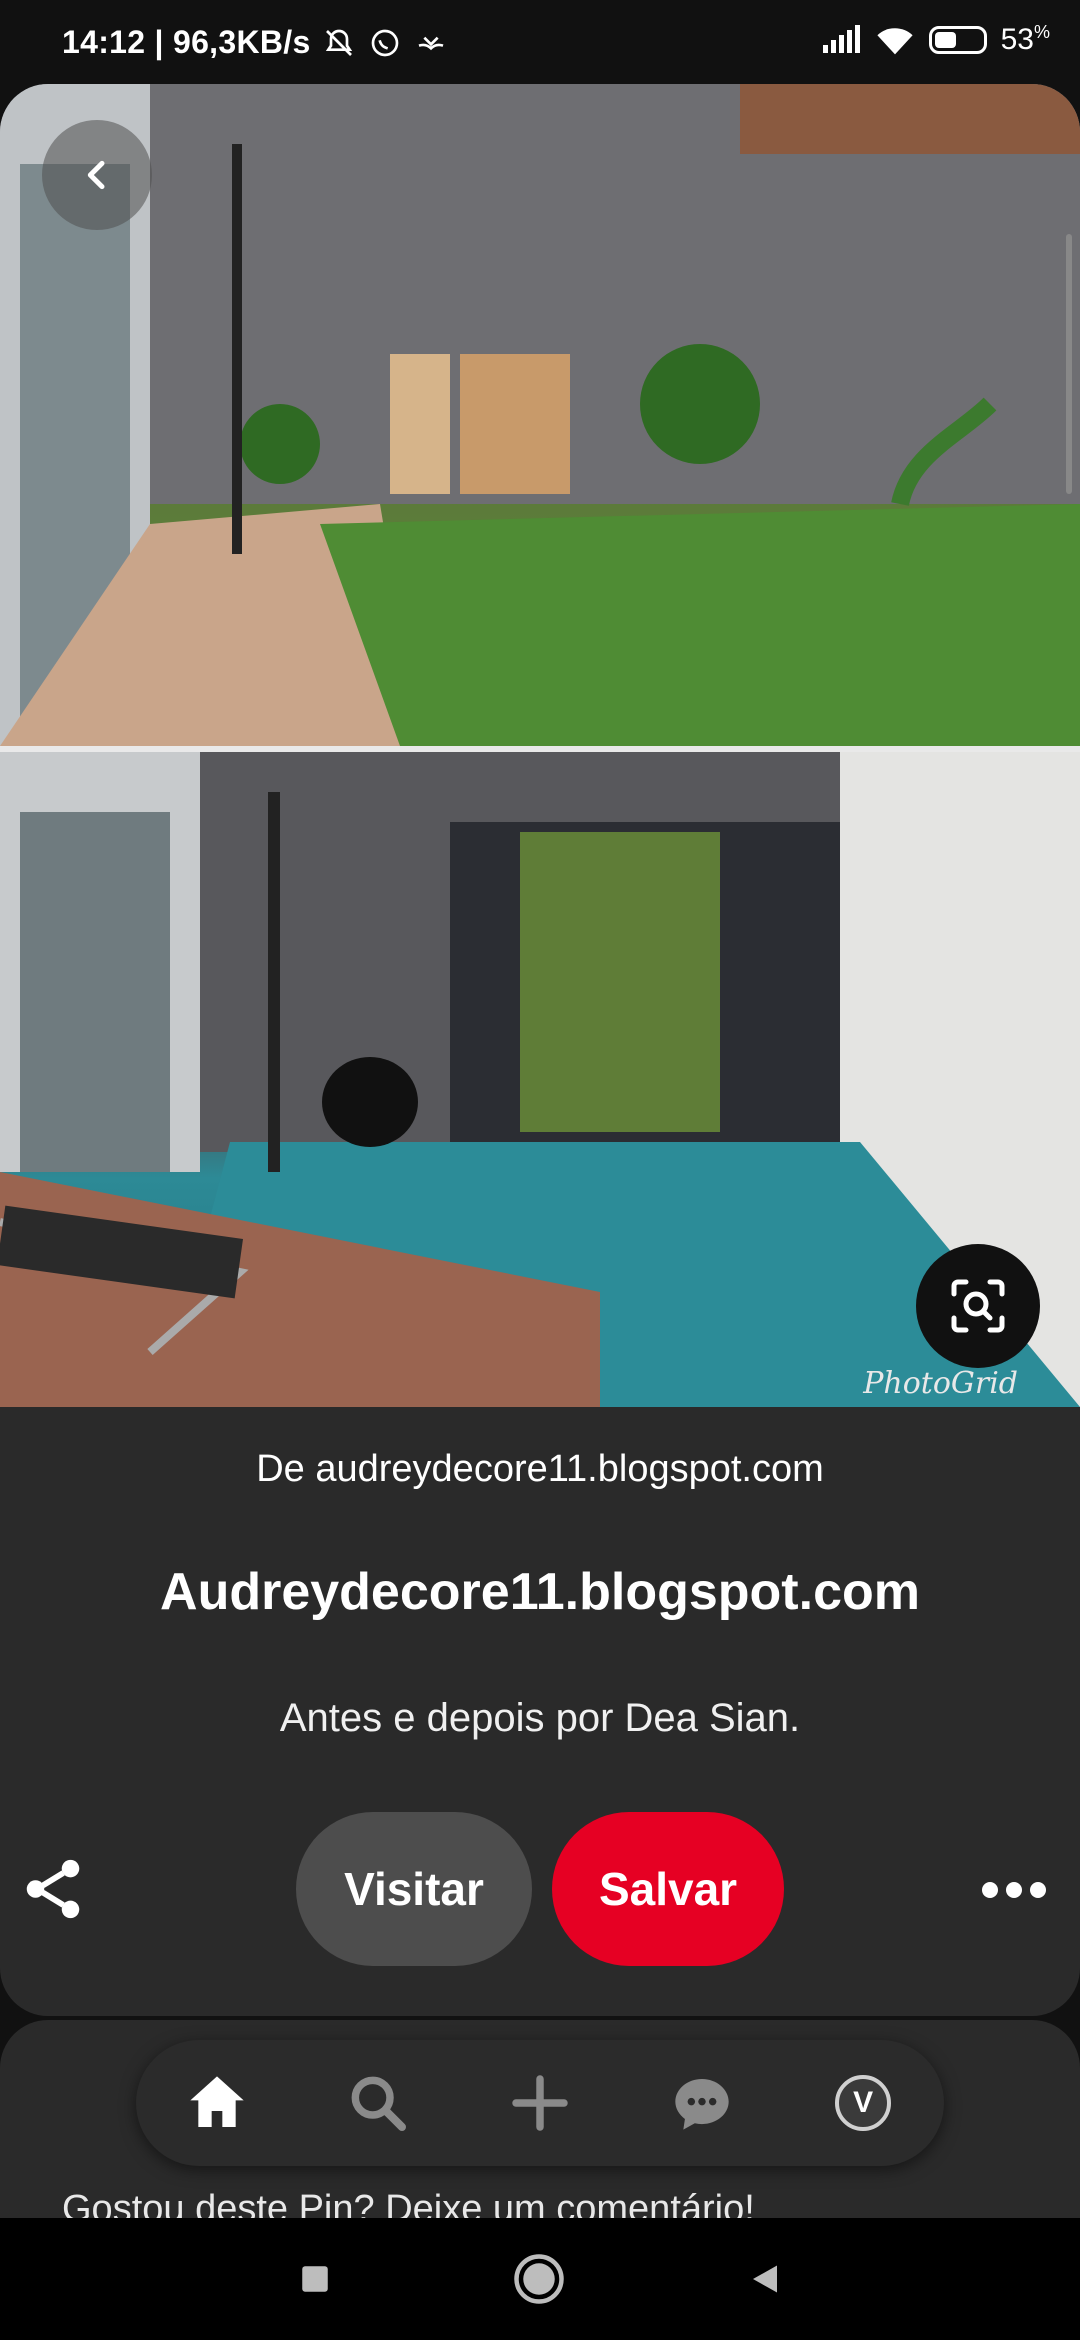  What do you see at coordinates (540, 1592) in the screenshot?
I see `pin-title: Audreydecore11.blogspot.com` at bounding box center [540, 1592].